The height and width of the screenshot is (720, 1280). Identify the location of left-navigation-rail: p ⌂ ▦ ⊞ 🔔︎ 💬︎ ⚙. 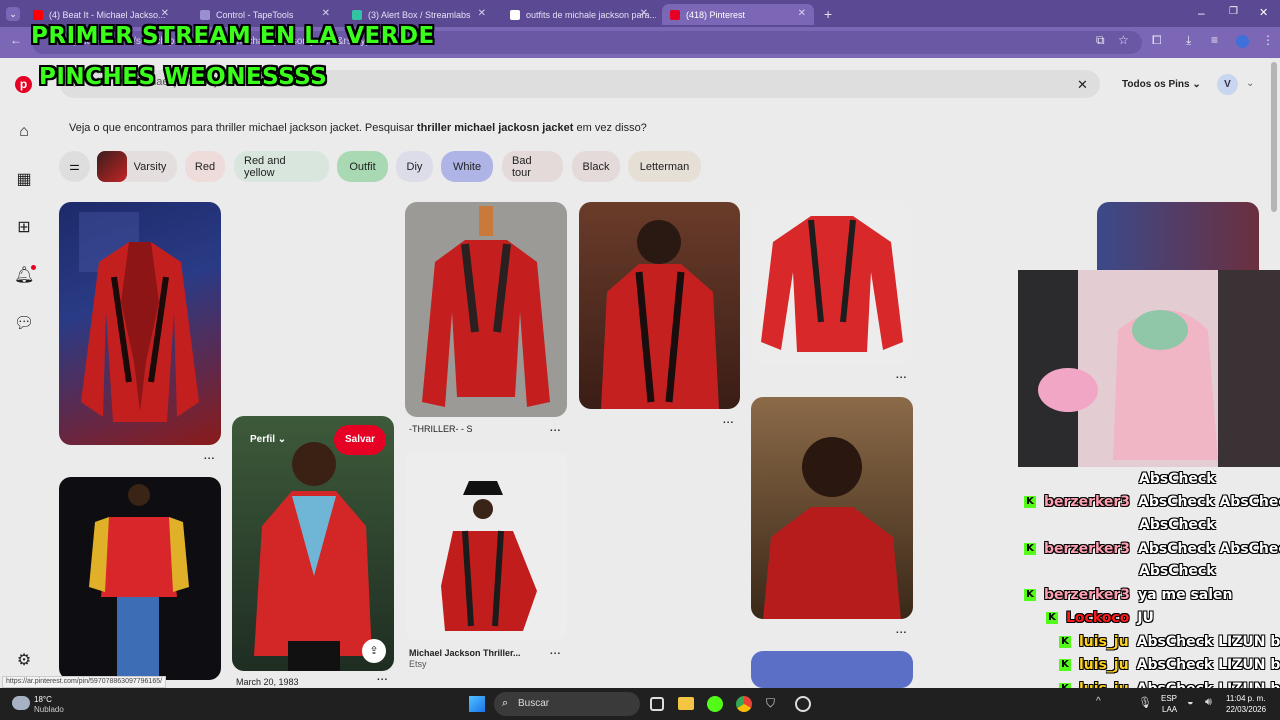
(24, 373).